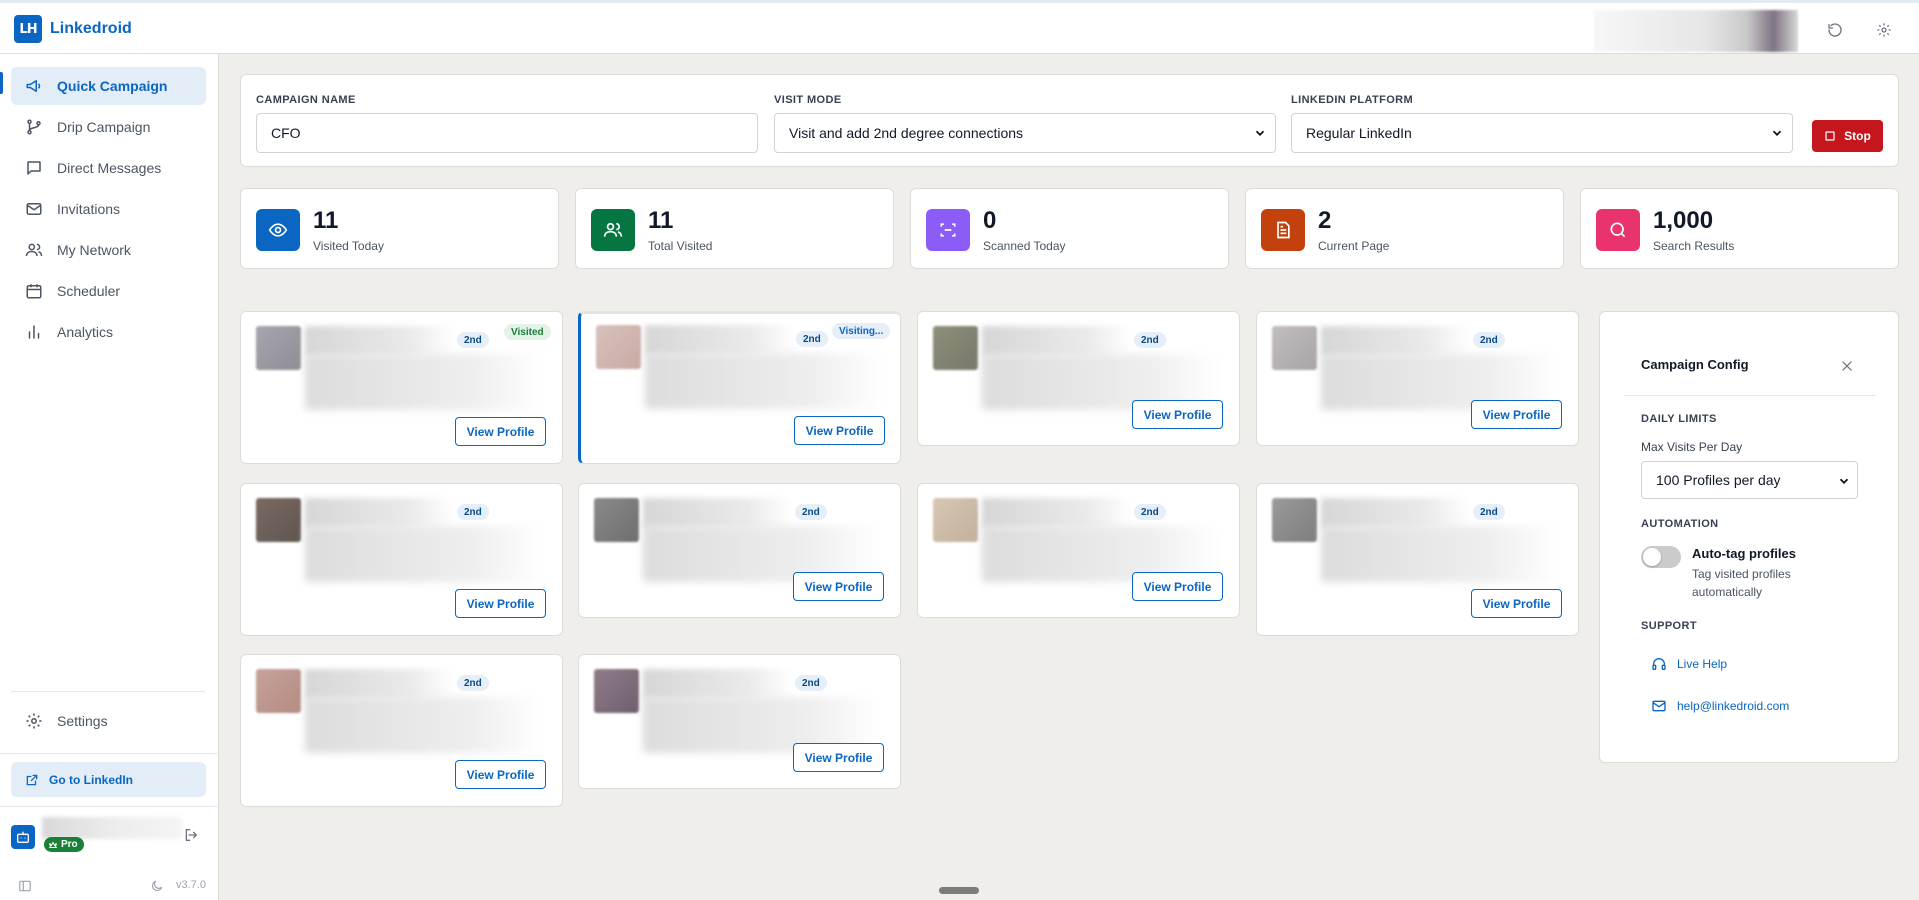 The height and width of the screenshot is (900, 1919). I want to click on search-icon, so click(1618, 230).